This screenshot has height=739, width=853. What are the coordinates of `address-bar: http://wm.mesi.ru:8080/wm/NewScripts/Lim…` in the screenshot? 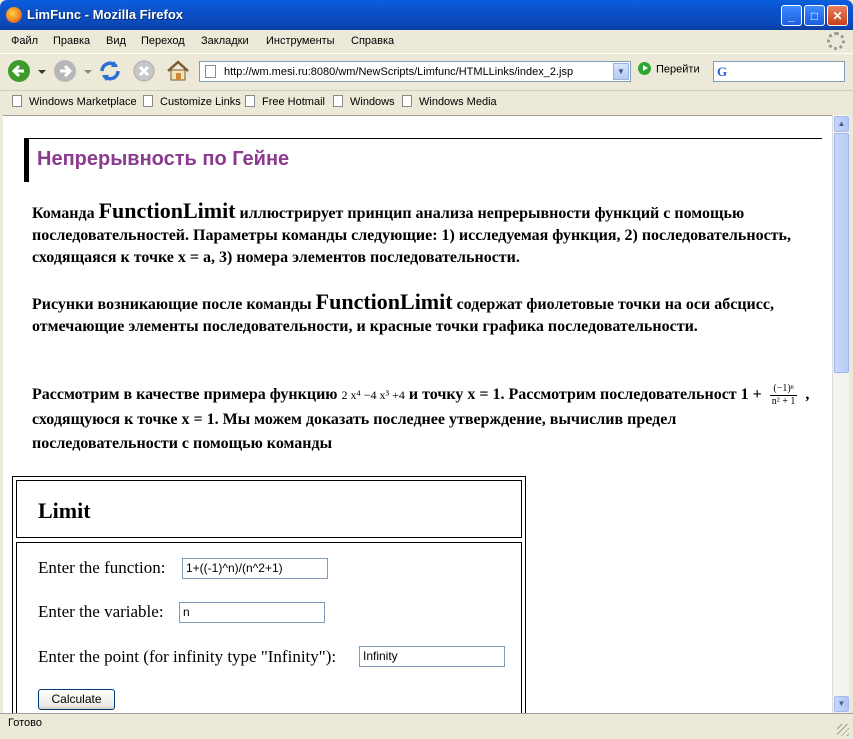 It's located at (415, 71).